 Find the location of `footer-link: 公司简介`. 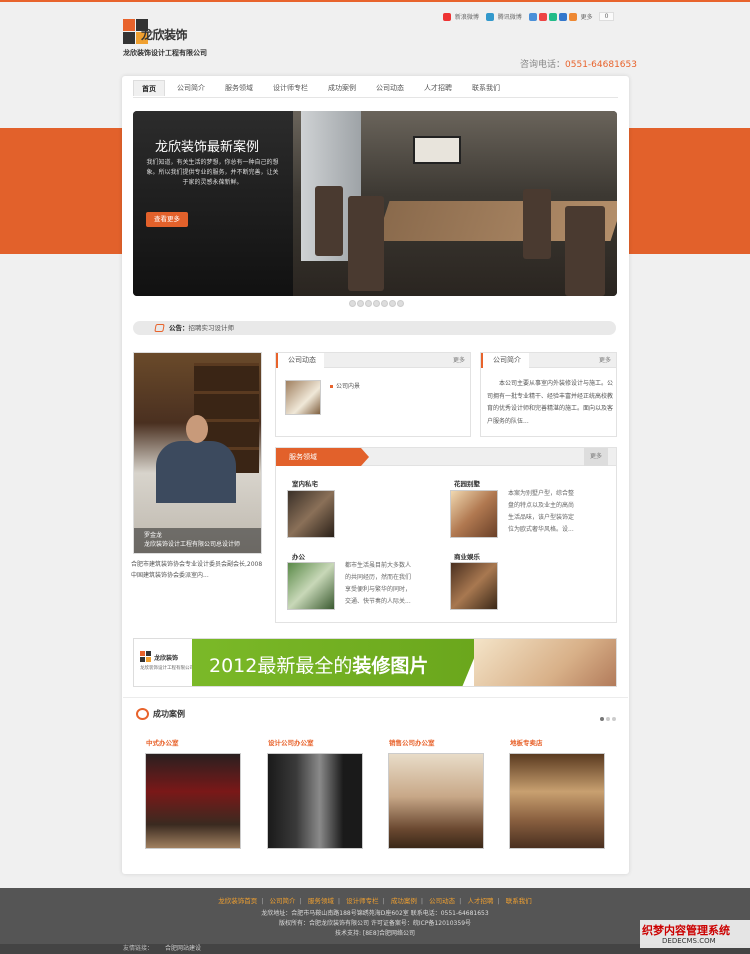

footer-link: 公司简介 is located at coordinates (283, 901).